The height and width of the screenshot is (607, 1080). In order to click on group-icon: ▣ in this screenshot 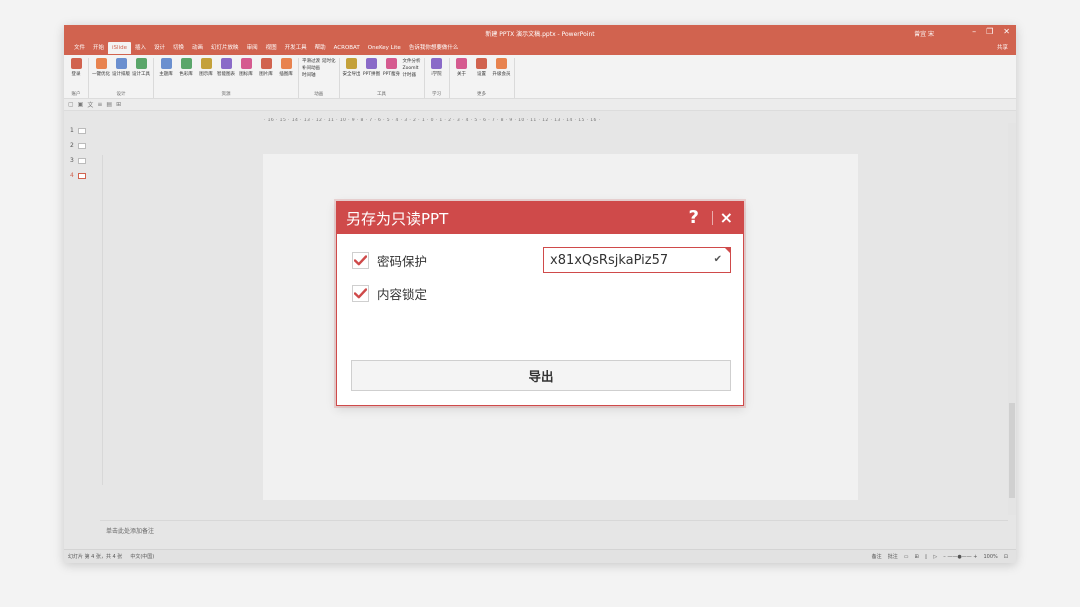, I will do `click(81, 104)`.